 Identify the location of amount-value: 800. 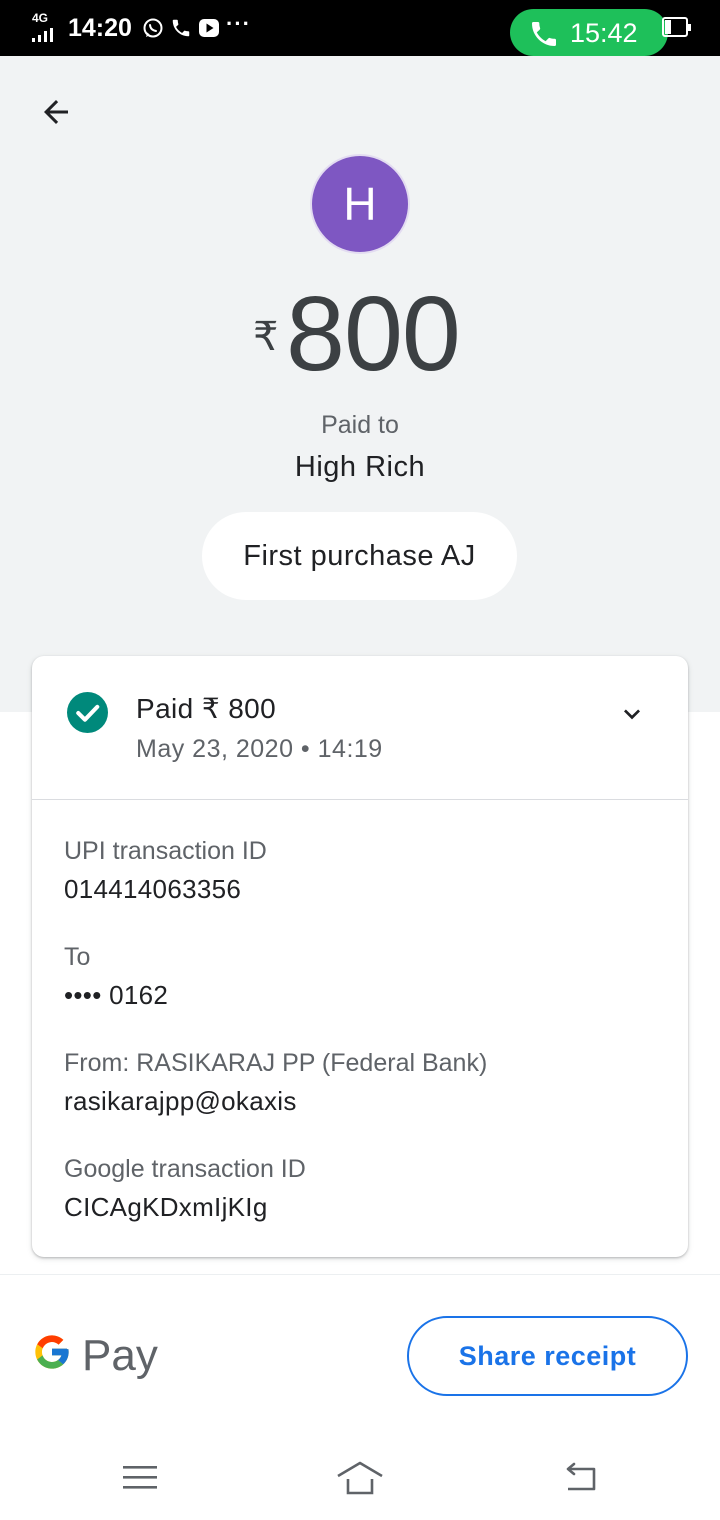
(373, 334).